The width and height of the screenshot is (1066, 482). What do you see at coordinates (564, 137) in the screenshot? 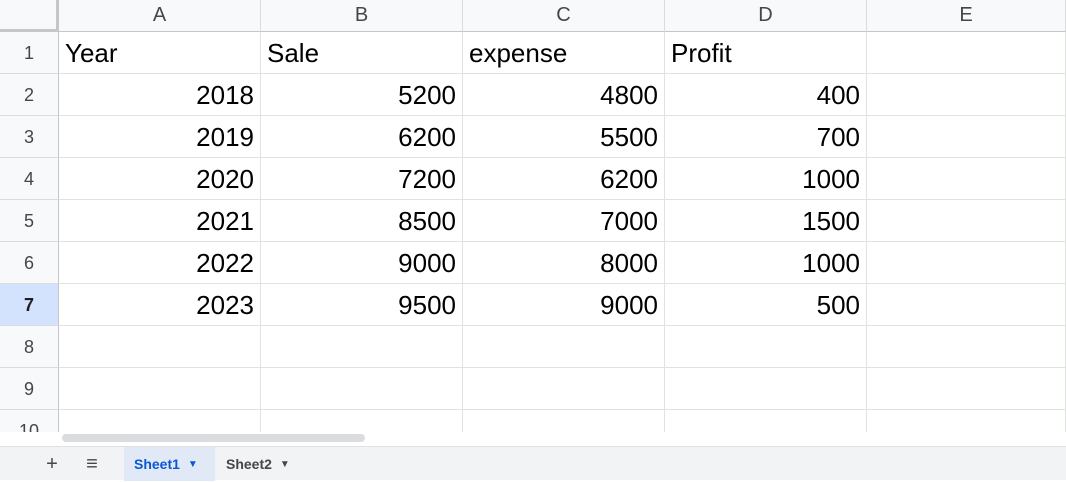
I see `cell-c3: 5500` at bounding box center [564, 137].